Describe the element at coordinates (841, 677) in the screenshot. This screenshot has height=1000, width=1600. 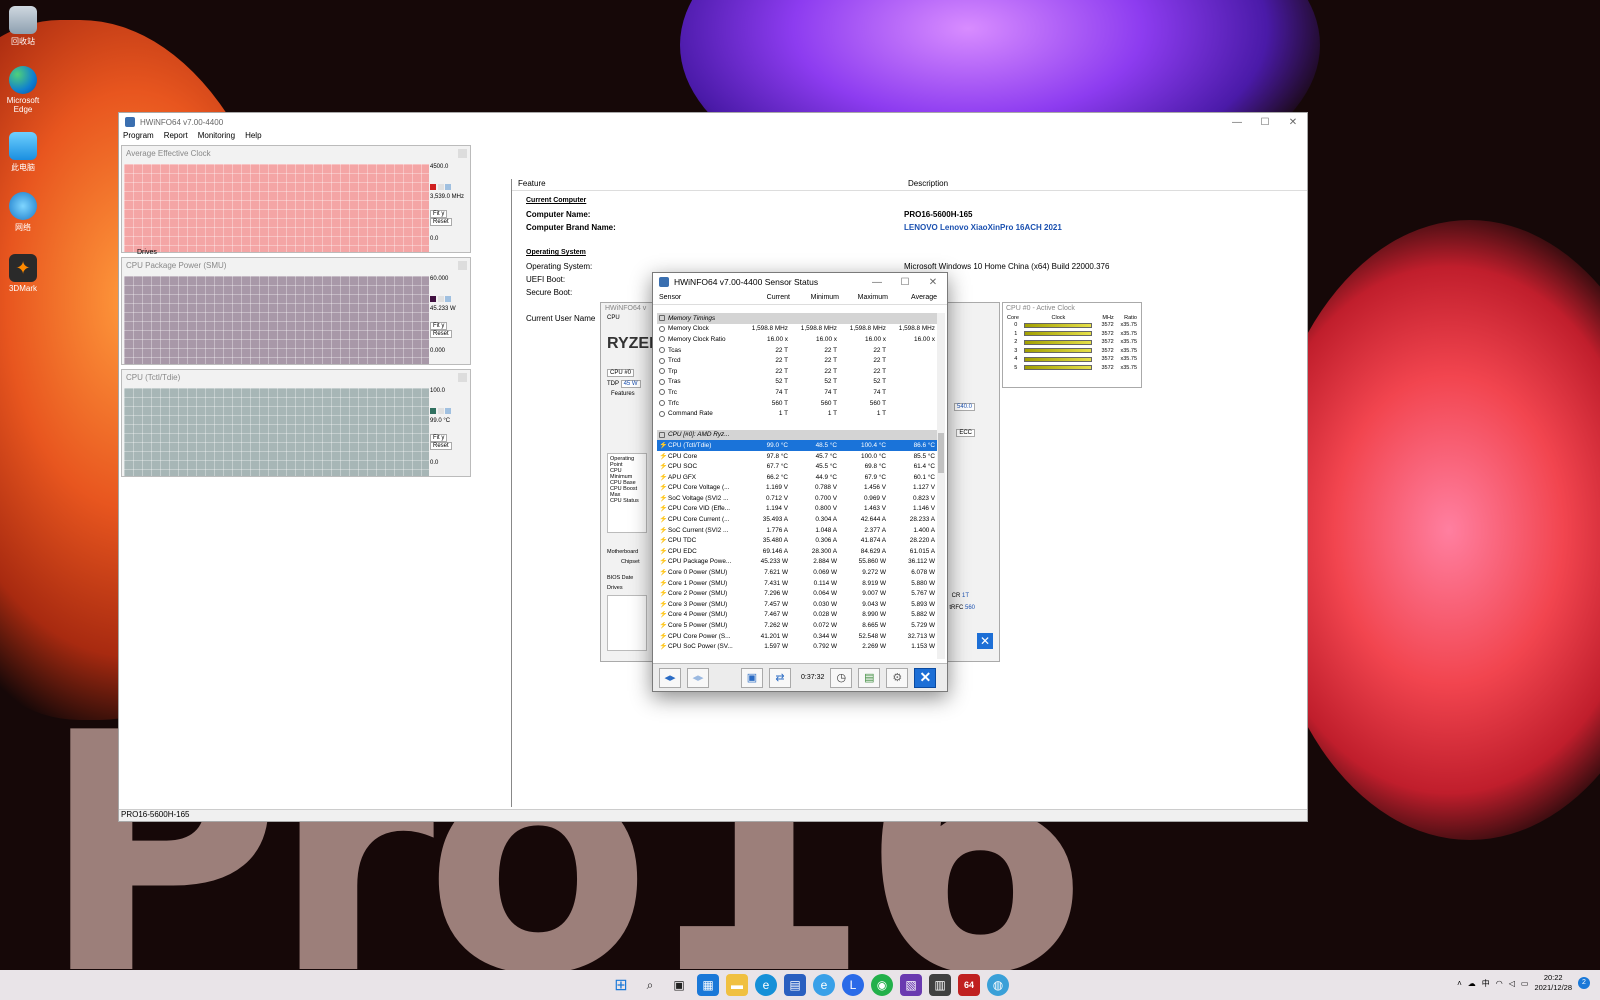
I see `clock-reset-icon: ◷` at that location.